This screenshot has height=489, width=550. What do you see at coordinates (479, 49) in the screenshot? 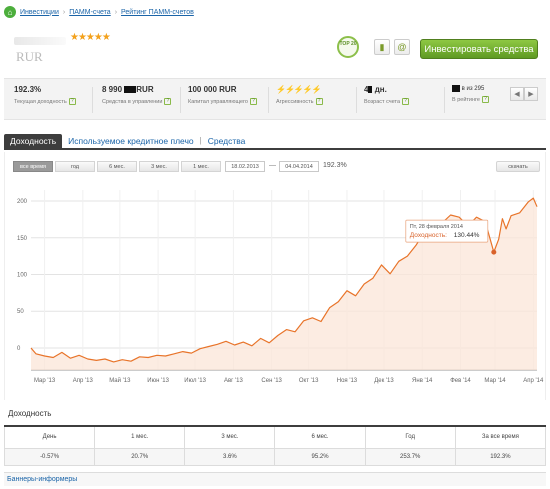
I see `invest-button: Инвестировать средства` at bounding box center [479, 49].